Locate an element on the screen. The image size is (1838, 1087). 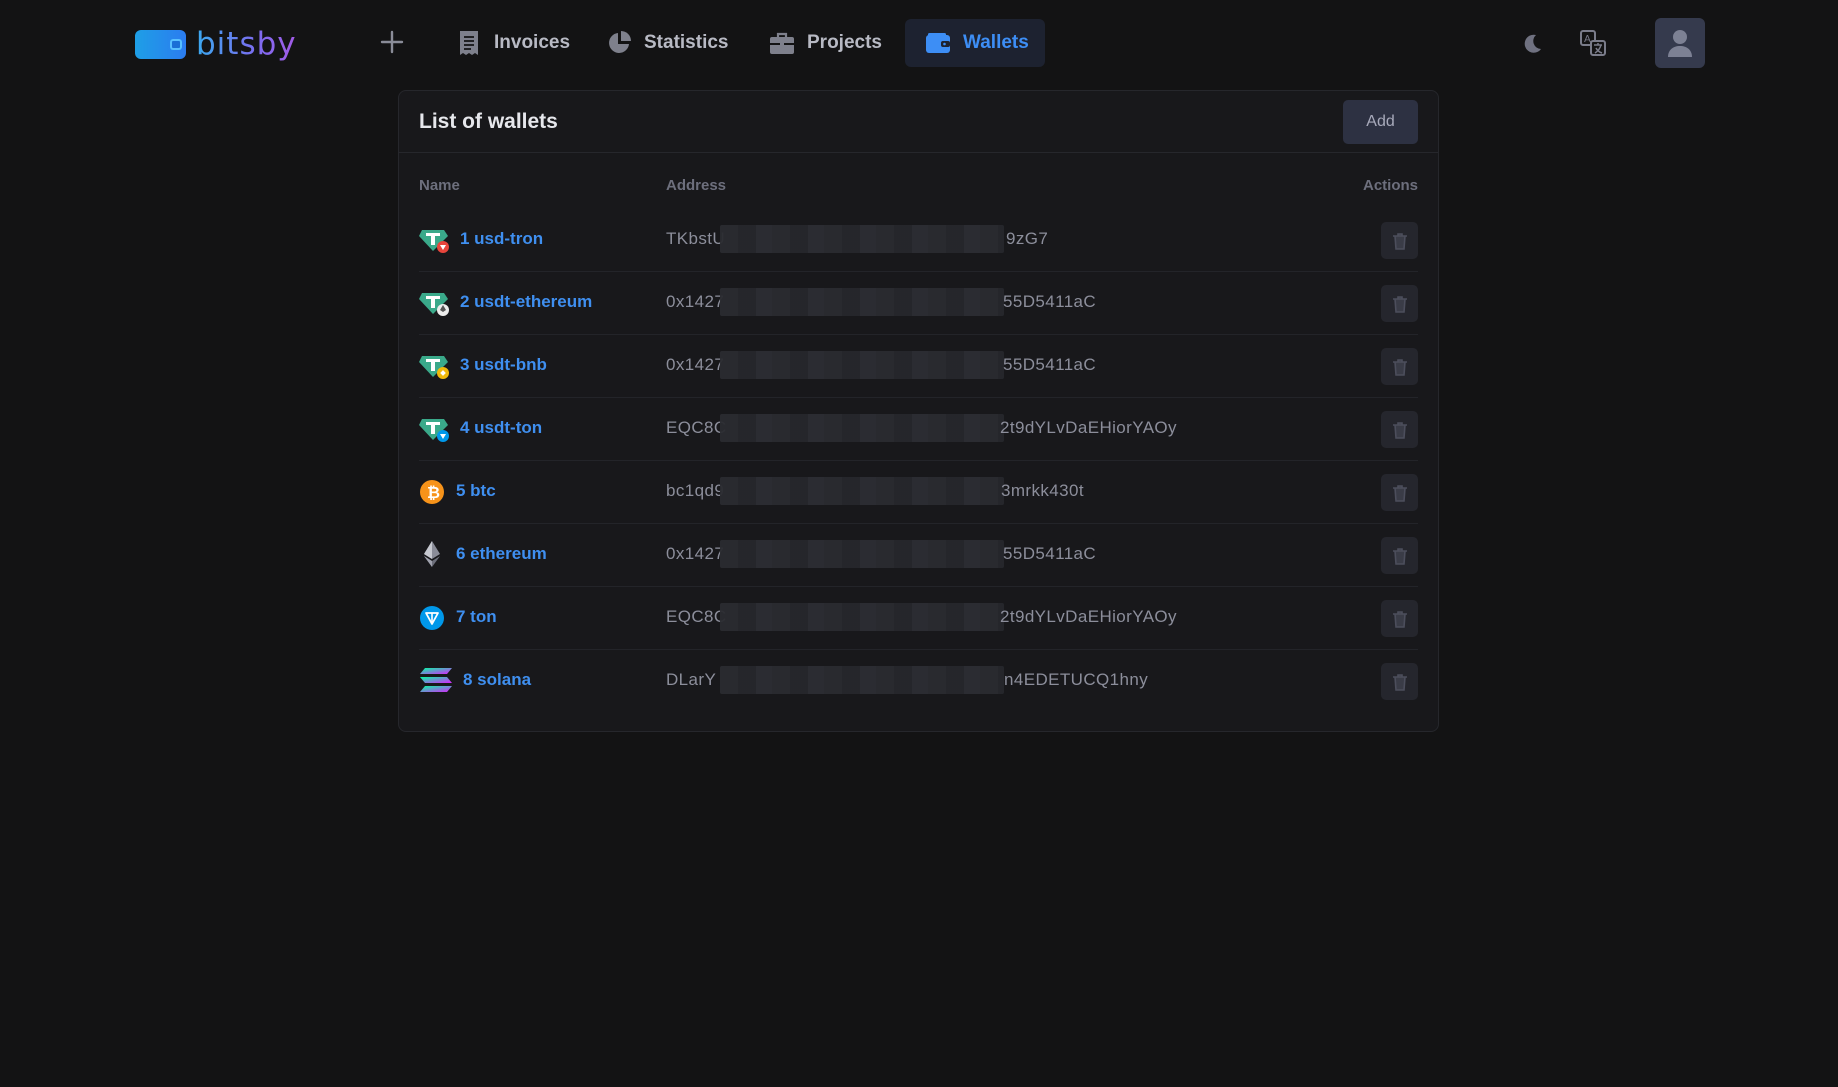
address-end: 3mrkk430t is located at coordinates (1042, 490).